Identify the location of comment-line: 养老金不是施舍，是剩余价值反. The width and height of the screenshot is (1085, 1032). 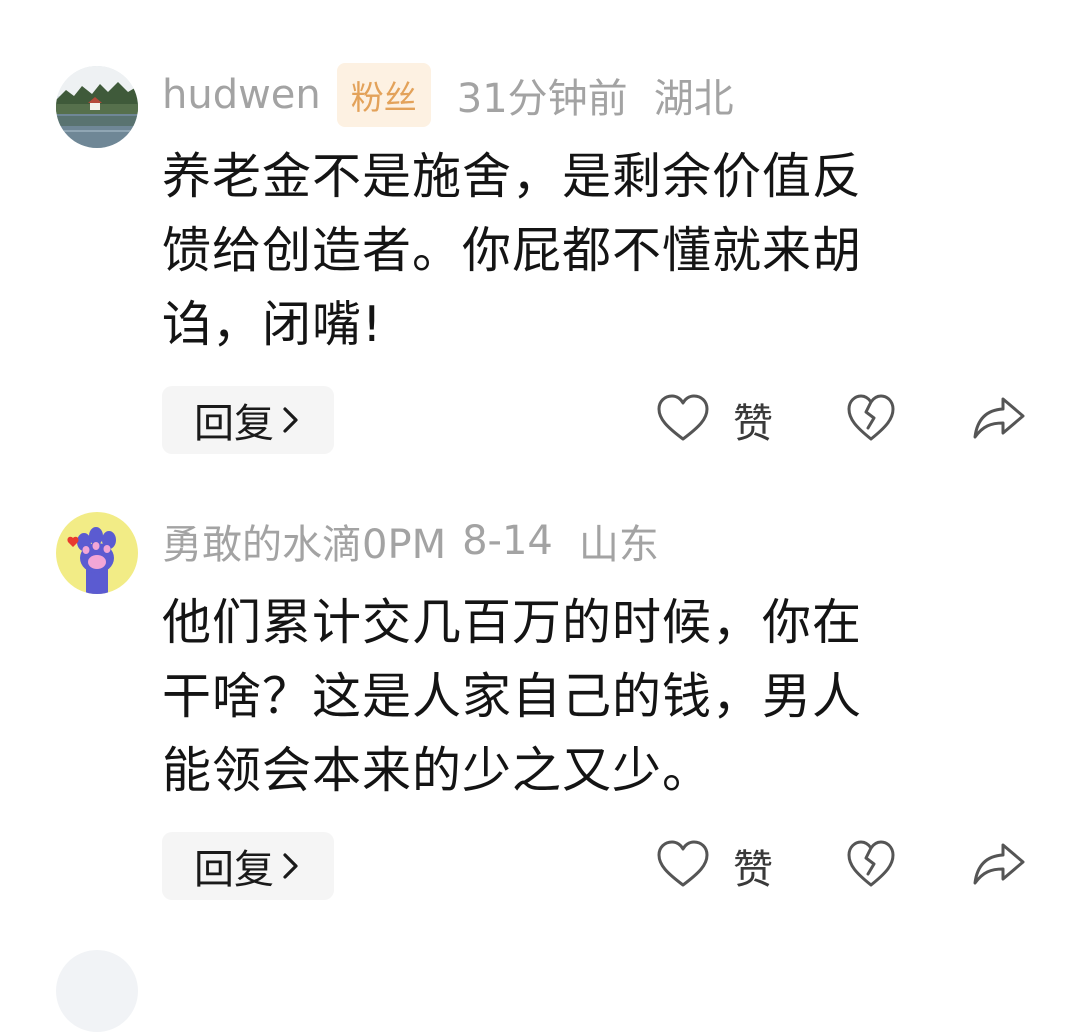
(512, 176).